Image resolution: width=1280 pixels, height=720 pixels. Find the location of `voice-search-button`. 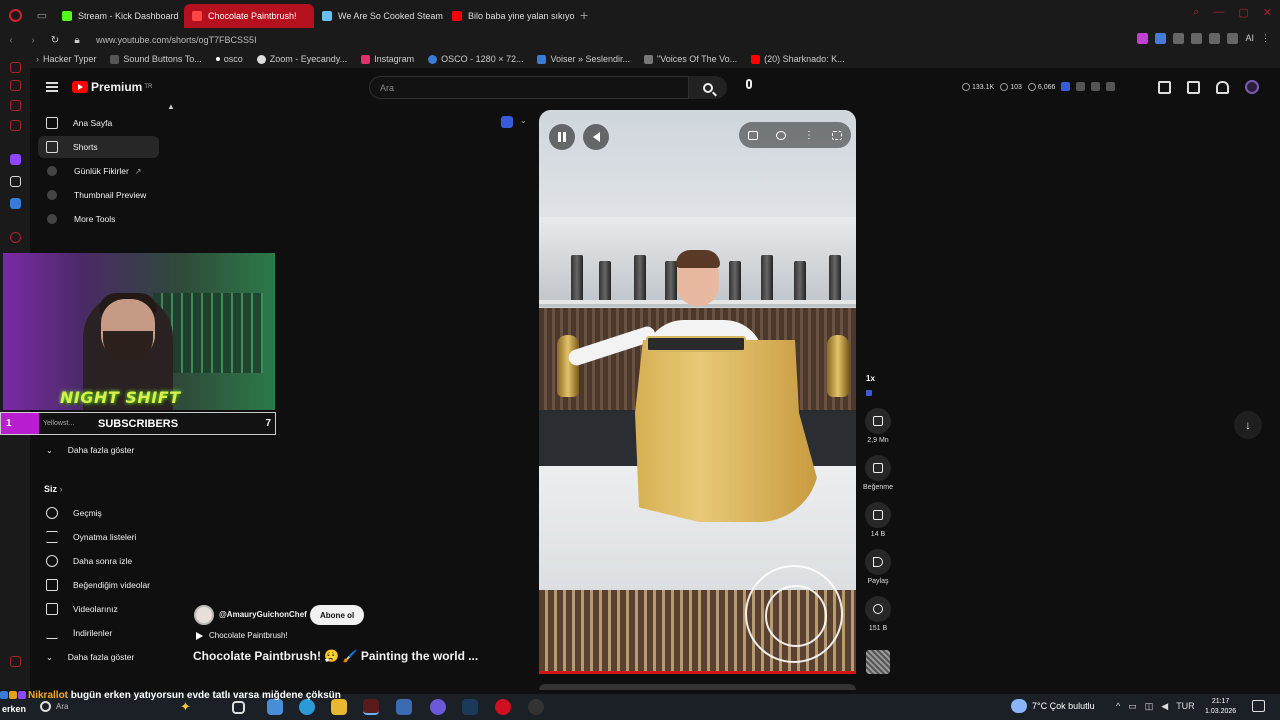

voice-search-button is located at coordinates (749, 87).